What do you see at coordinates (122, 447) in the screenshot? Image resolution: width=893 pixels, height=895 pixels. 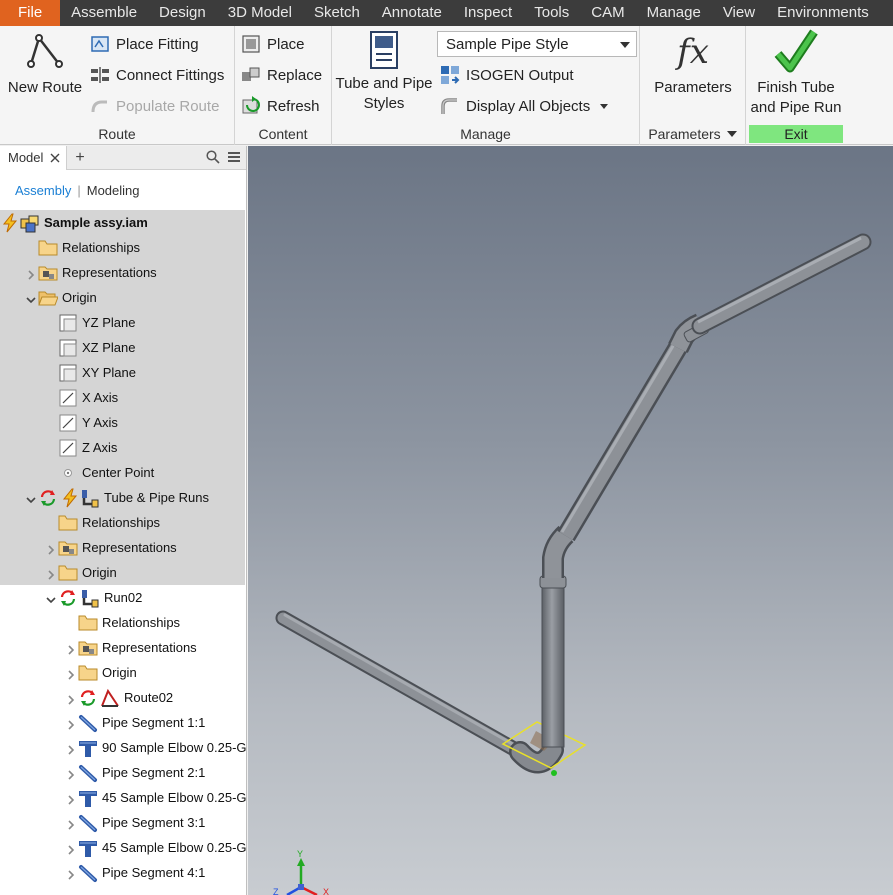 I see `tree-node-z-axis: Z Axis` at bounding box center [122, 447].